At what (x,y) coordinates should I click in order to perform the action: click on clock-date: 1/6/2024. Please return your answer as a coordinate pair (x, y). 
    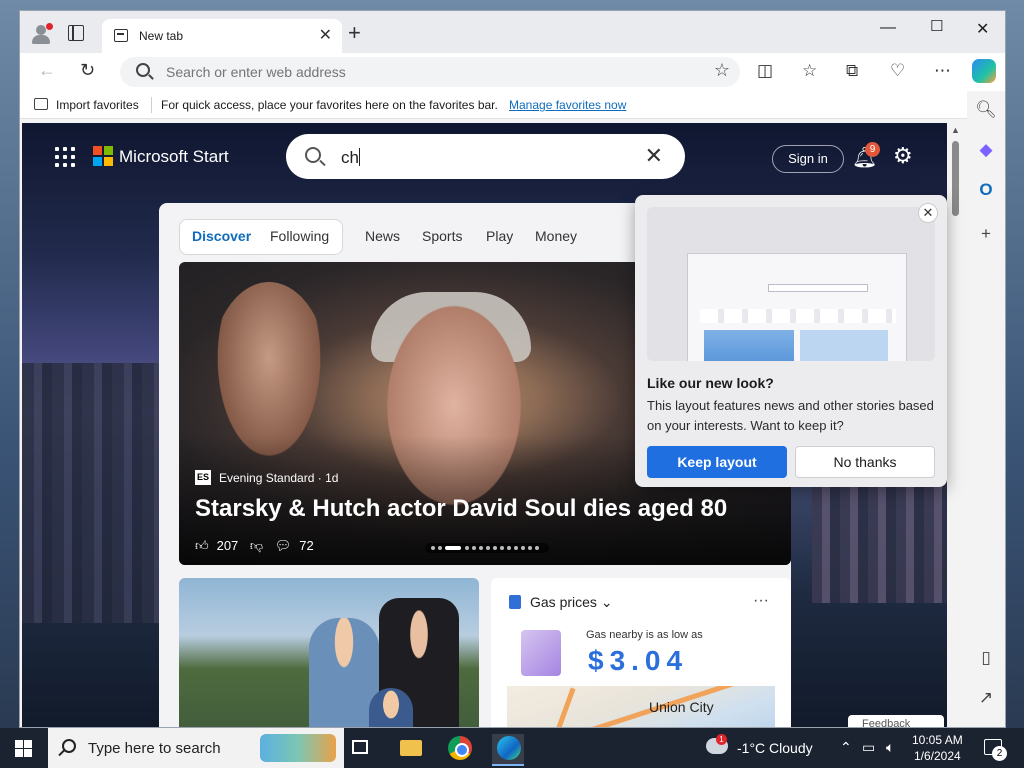
    Looking at the image, I should click on (937, 756).